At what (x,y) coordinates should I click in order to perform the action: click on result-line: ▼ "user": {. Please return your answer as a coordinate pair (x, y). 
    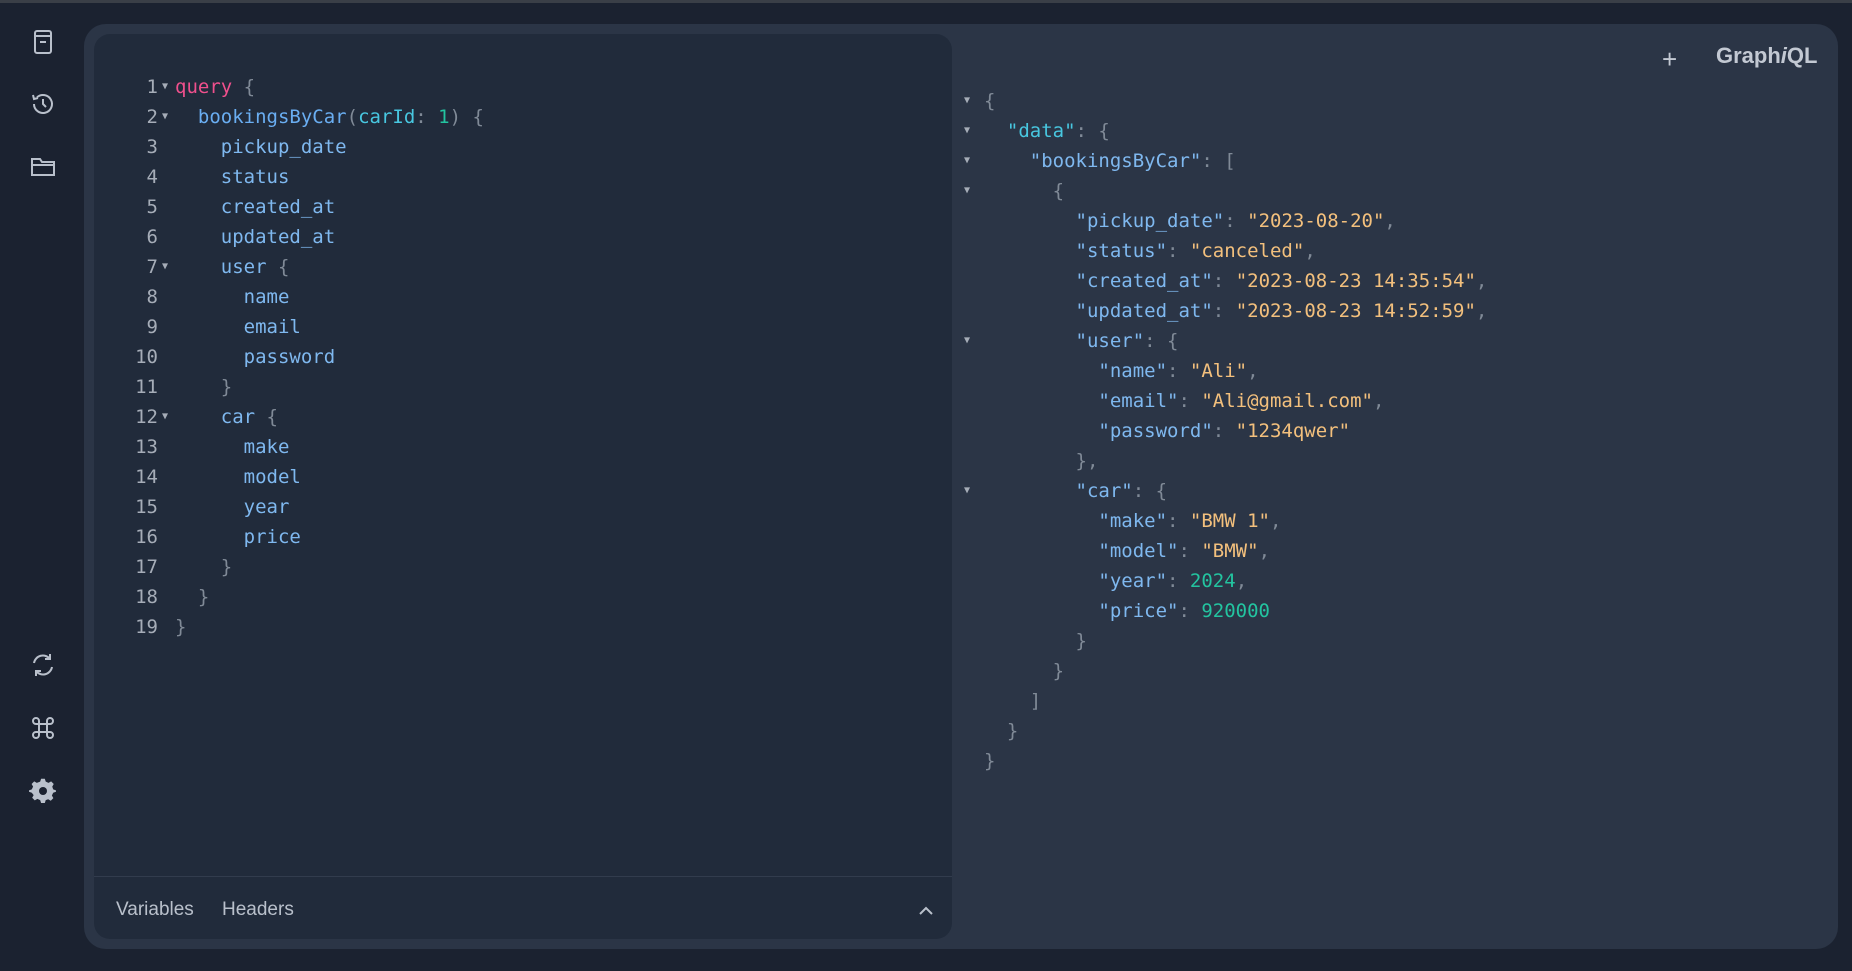
    Looking at the image, I should click on (1394, 341).